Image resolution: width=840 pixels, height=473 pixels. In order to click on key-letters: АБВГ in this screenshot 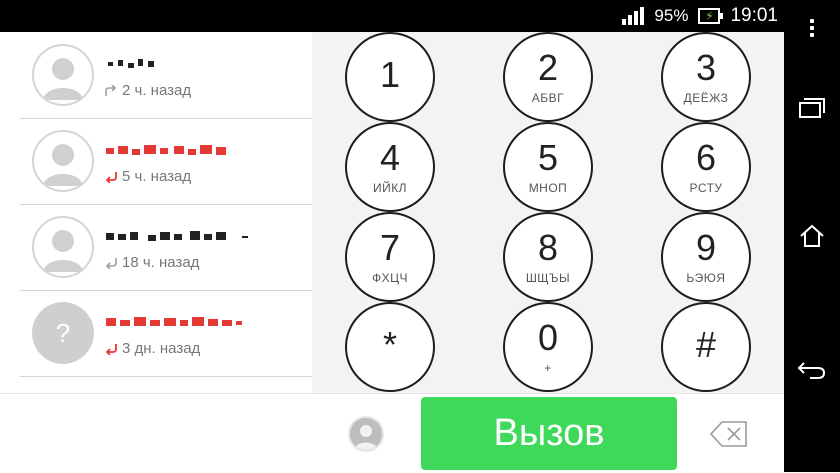, I will do `click(548, 98)`.